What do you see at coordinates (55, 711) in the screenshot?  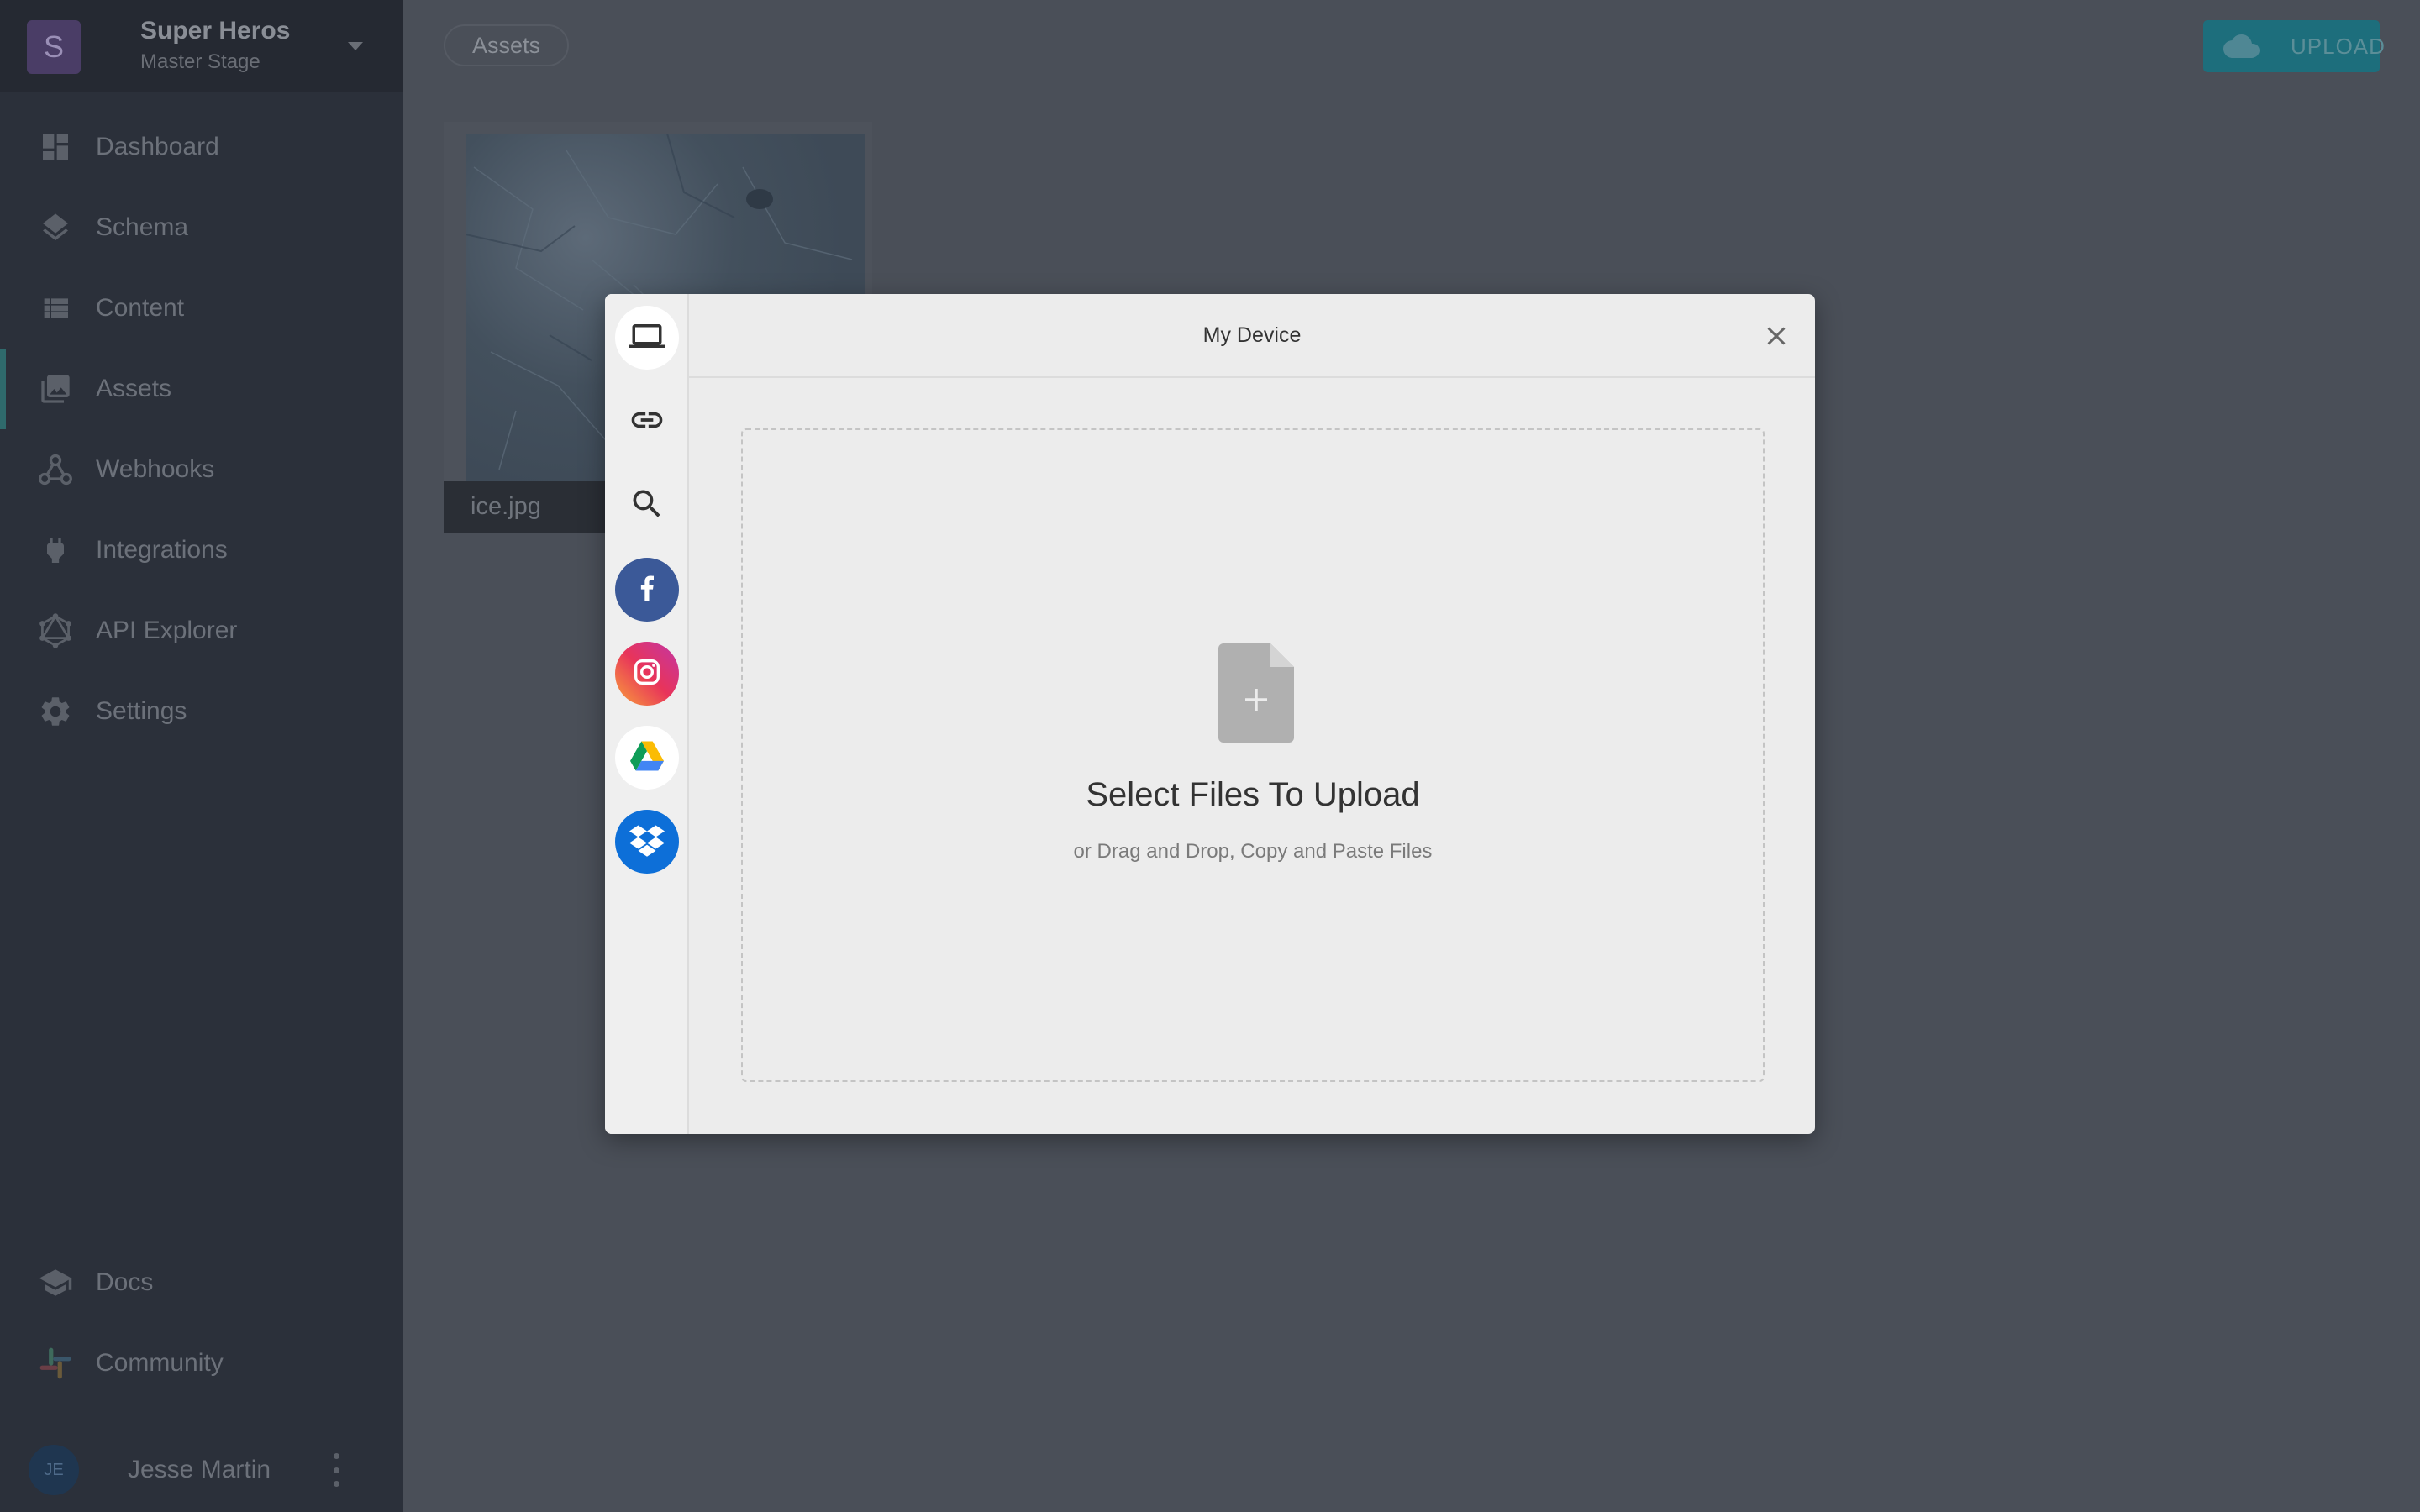 I see `gear-icon` at bounding box center [55, 711].